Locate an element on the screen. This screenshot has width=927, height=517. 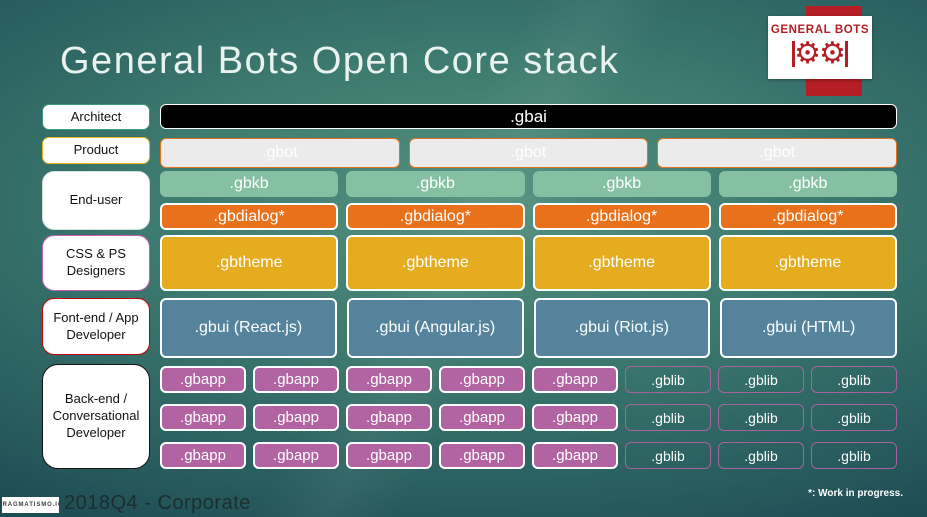
row-gbtheme: .gbtheme .gbtheme .gbtheme .gbtheme is located at coordinates (528, 263).